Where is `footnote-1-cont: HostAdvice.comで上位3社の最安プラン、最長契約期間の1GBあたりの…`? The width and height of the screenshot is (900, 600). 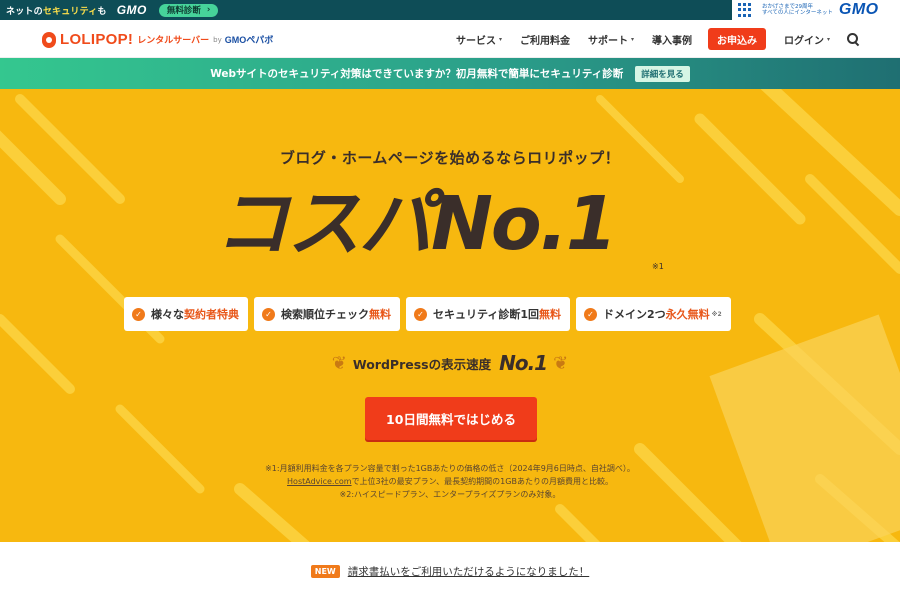 footnote-1-cont: HostAdvice.comで上位3社の最安プラン、最長契約期間の1GBあたりの… is located at coordinates (450, 481).